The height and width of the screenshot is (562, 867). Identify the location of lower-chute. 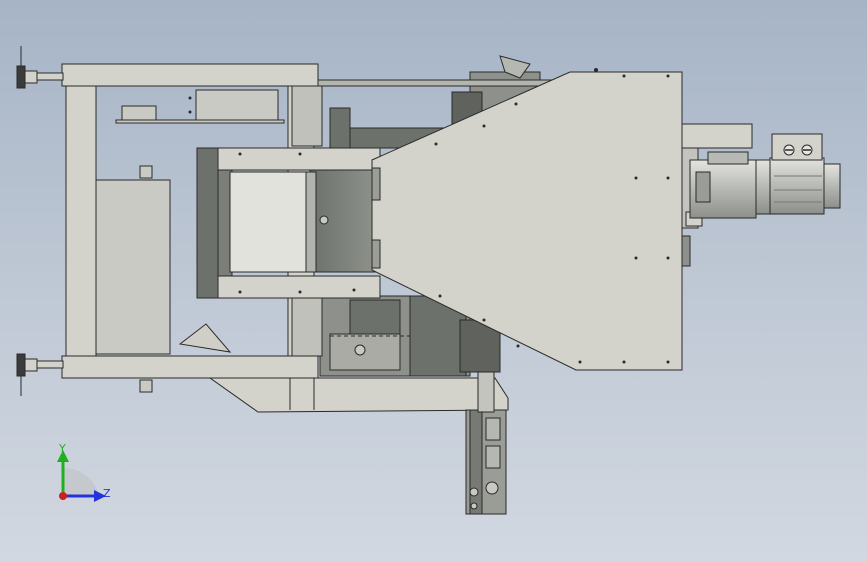
(358, 395).